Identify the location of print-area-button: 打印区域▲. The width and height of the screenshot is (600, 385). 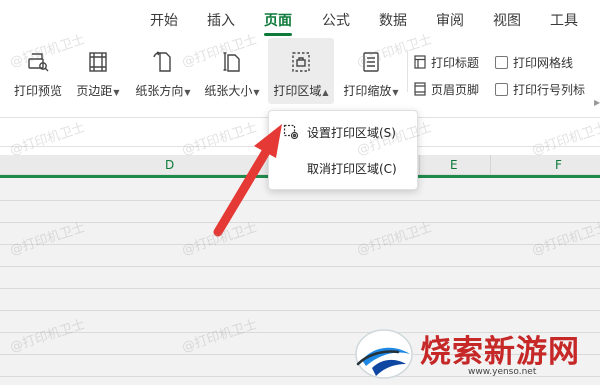
(301, 71).